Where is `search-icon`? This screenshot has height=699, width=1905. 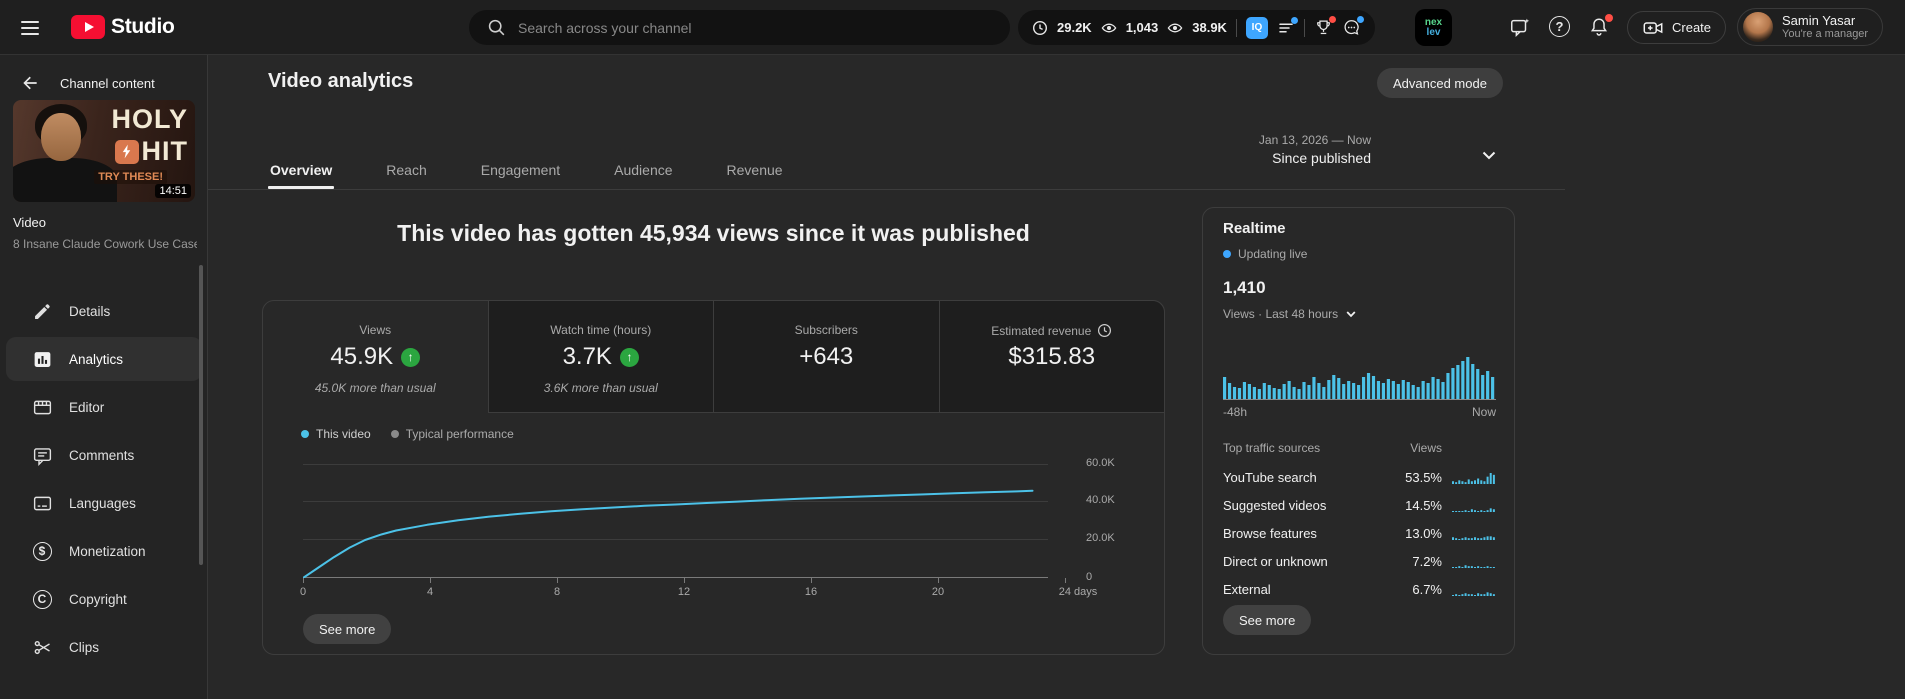 search-icon is located at coordinates (496, 27).